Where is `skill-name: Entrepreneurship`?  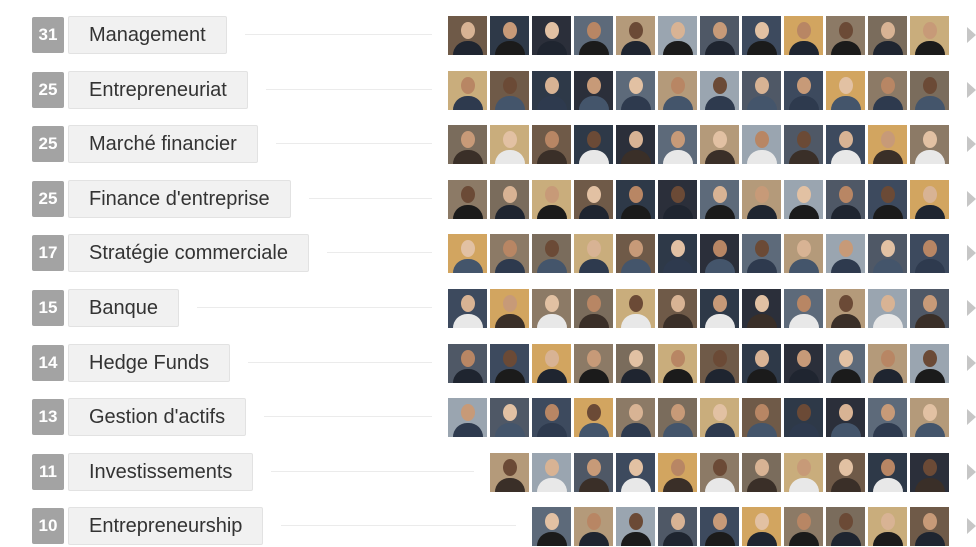
skill-name: Entrepreneurship is located at coordinates (166, 526).